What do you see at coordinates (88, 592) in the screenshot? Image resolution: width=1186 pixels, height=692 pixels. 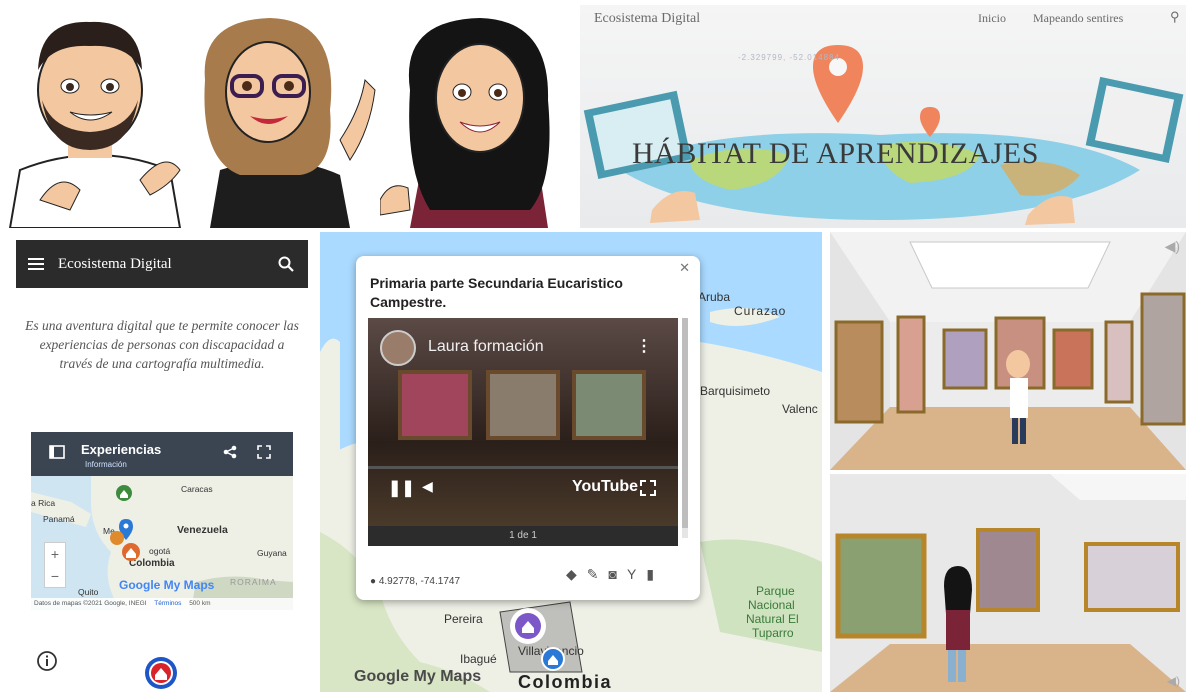 I see `map-label-quito: Quito` at bounding box center [88, 592].